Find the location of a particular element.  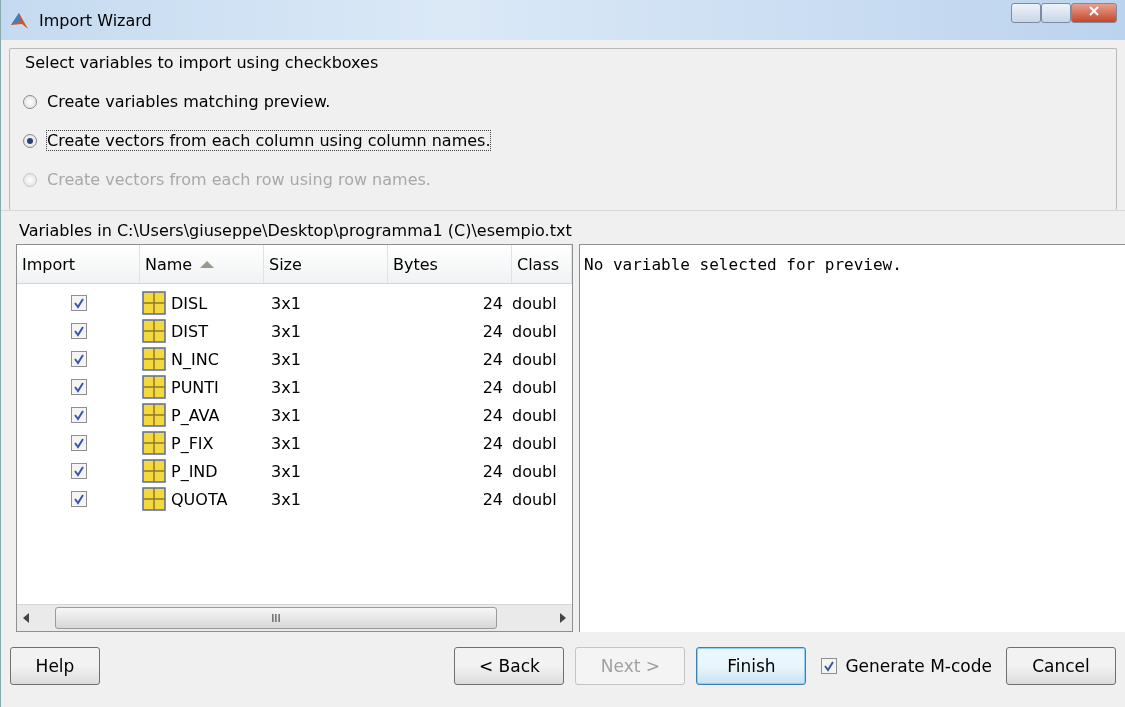

table-cell: DISL is located at coordinates (189, 303).